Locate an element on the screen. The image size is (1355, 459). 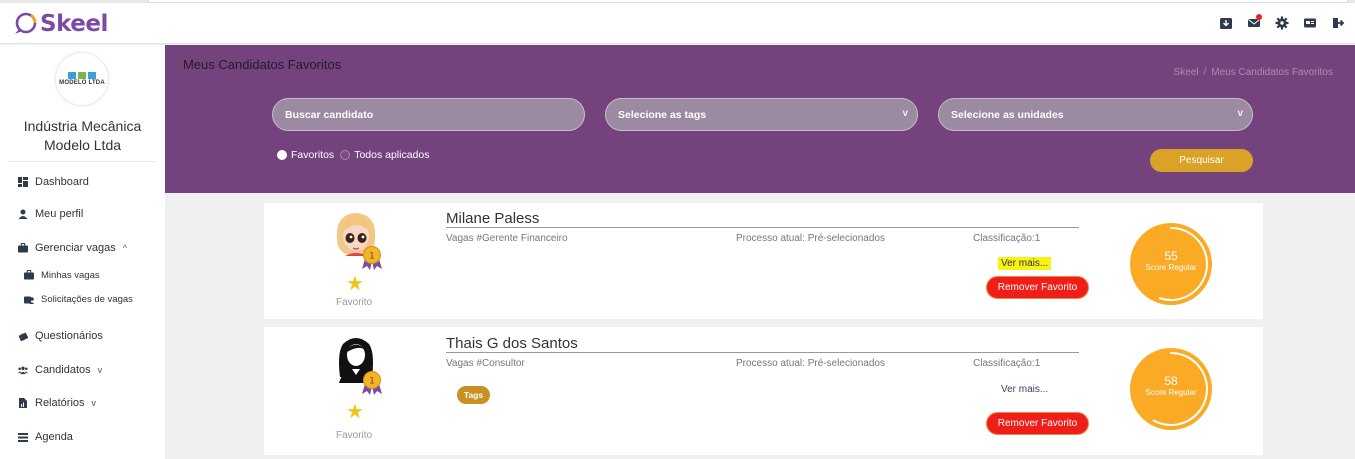
sidebar-item-label: Minhas vagas is located at coordinates (70, 275).